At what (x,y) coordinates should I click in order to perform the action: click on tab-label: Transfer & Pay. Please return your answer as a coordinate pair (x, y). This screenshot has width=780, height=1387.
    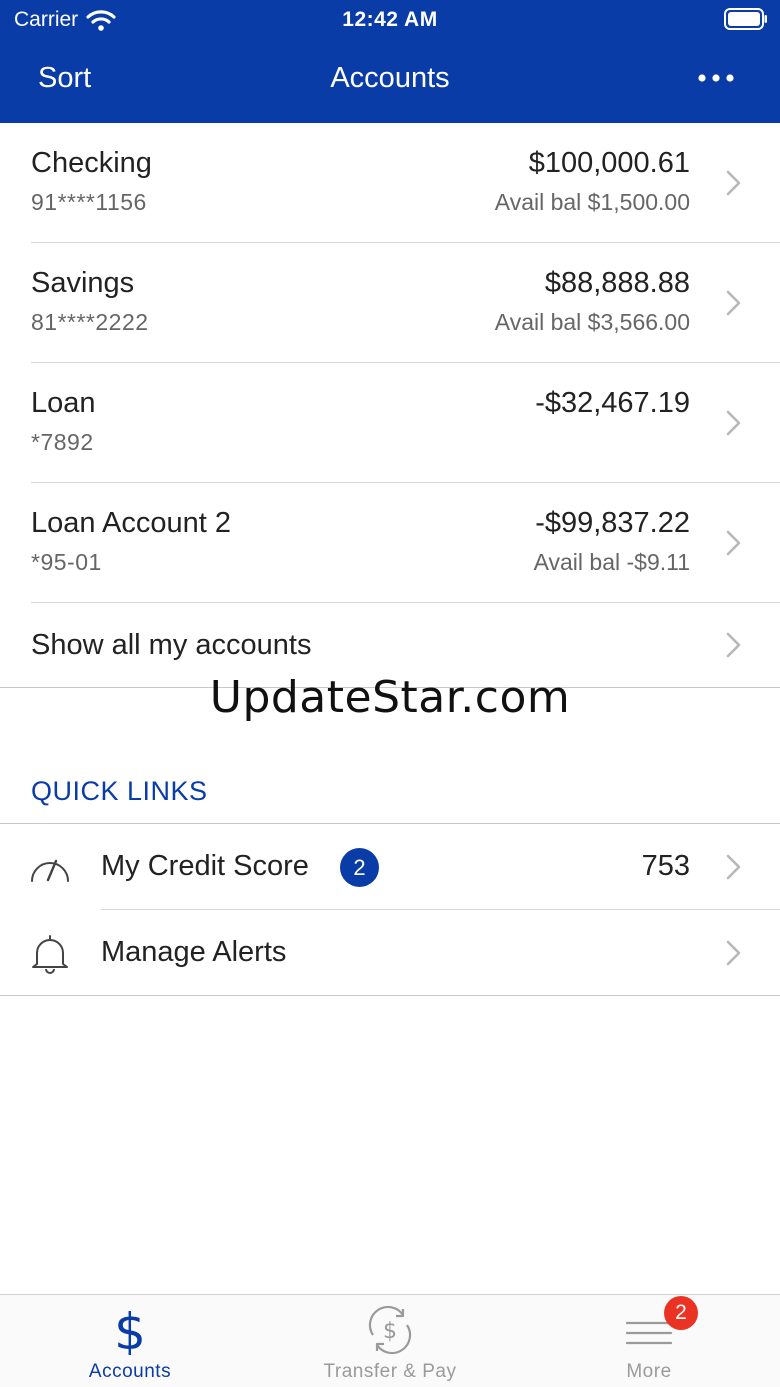
    Looking at the image, I should click on (390, 1371).